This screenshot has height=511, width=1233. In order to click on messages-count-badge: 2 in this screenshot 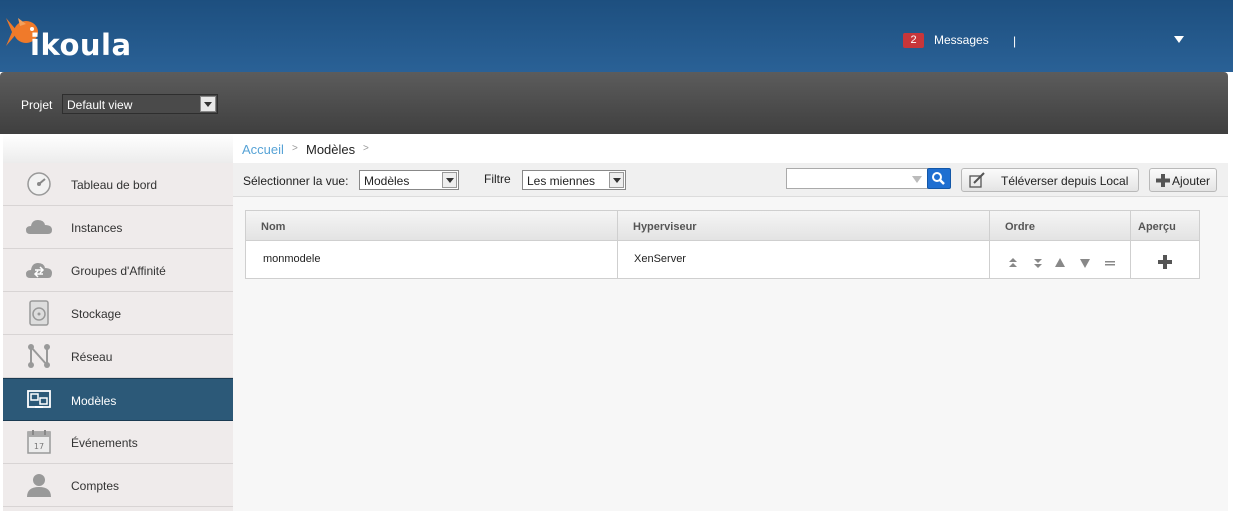, I will do `click(913, 40)`.